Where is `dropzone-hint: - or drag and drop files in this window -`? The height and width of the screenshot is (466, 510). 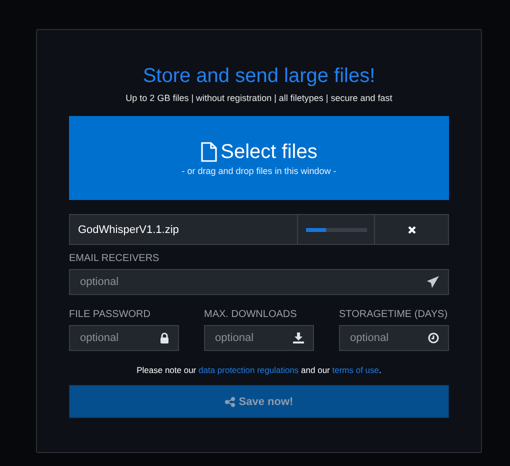 dropzone-hint: - or drag and drop files in this window - is located at coordinates (259, 171).